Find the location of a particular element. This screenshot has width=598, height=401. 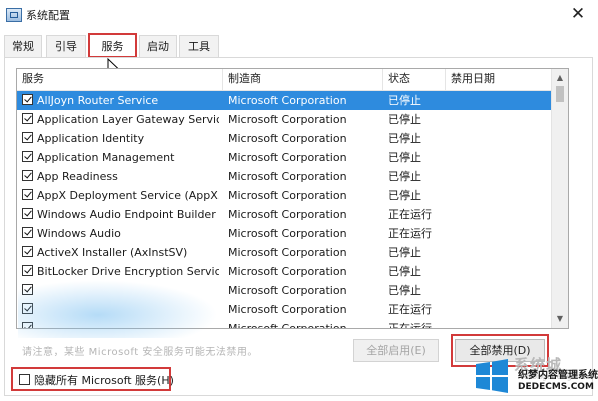

column-header-status: 状态 is located at coordinates (414, 79).